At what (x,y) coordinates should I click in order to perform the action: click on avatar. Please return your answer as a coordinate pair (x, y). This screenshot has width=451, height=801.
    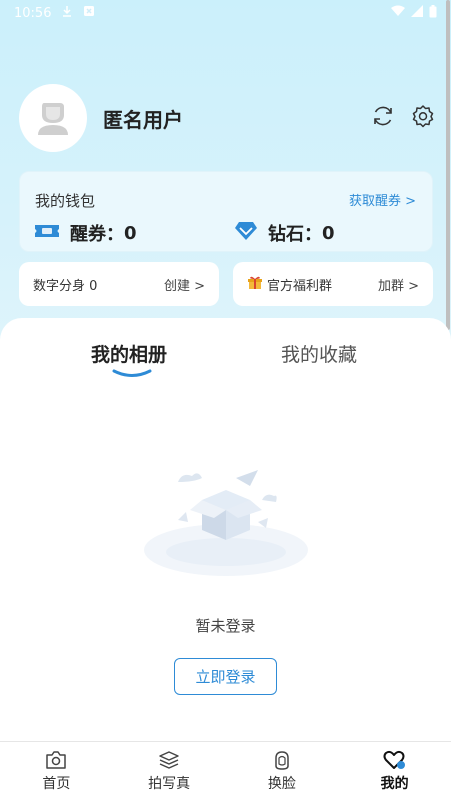
    Looking at the image, I should click on (53, 118).